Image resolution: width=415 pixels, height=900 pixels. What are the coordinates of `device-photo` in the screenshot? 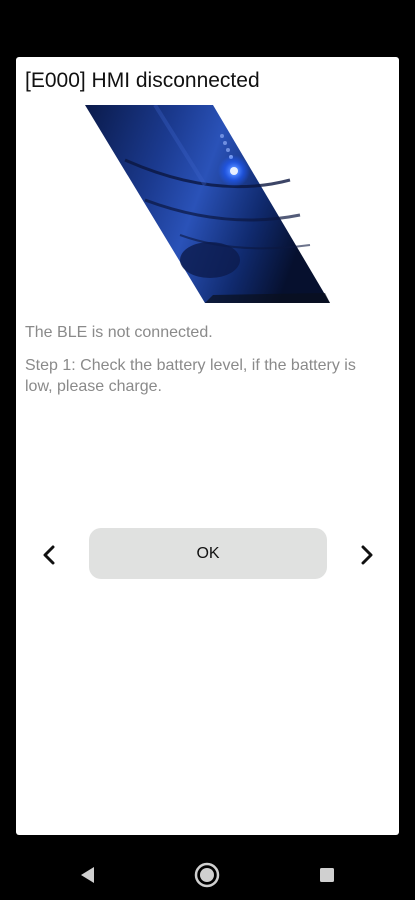 It's located at (207, 204).